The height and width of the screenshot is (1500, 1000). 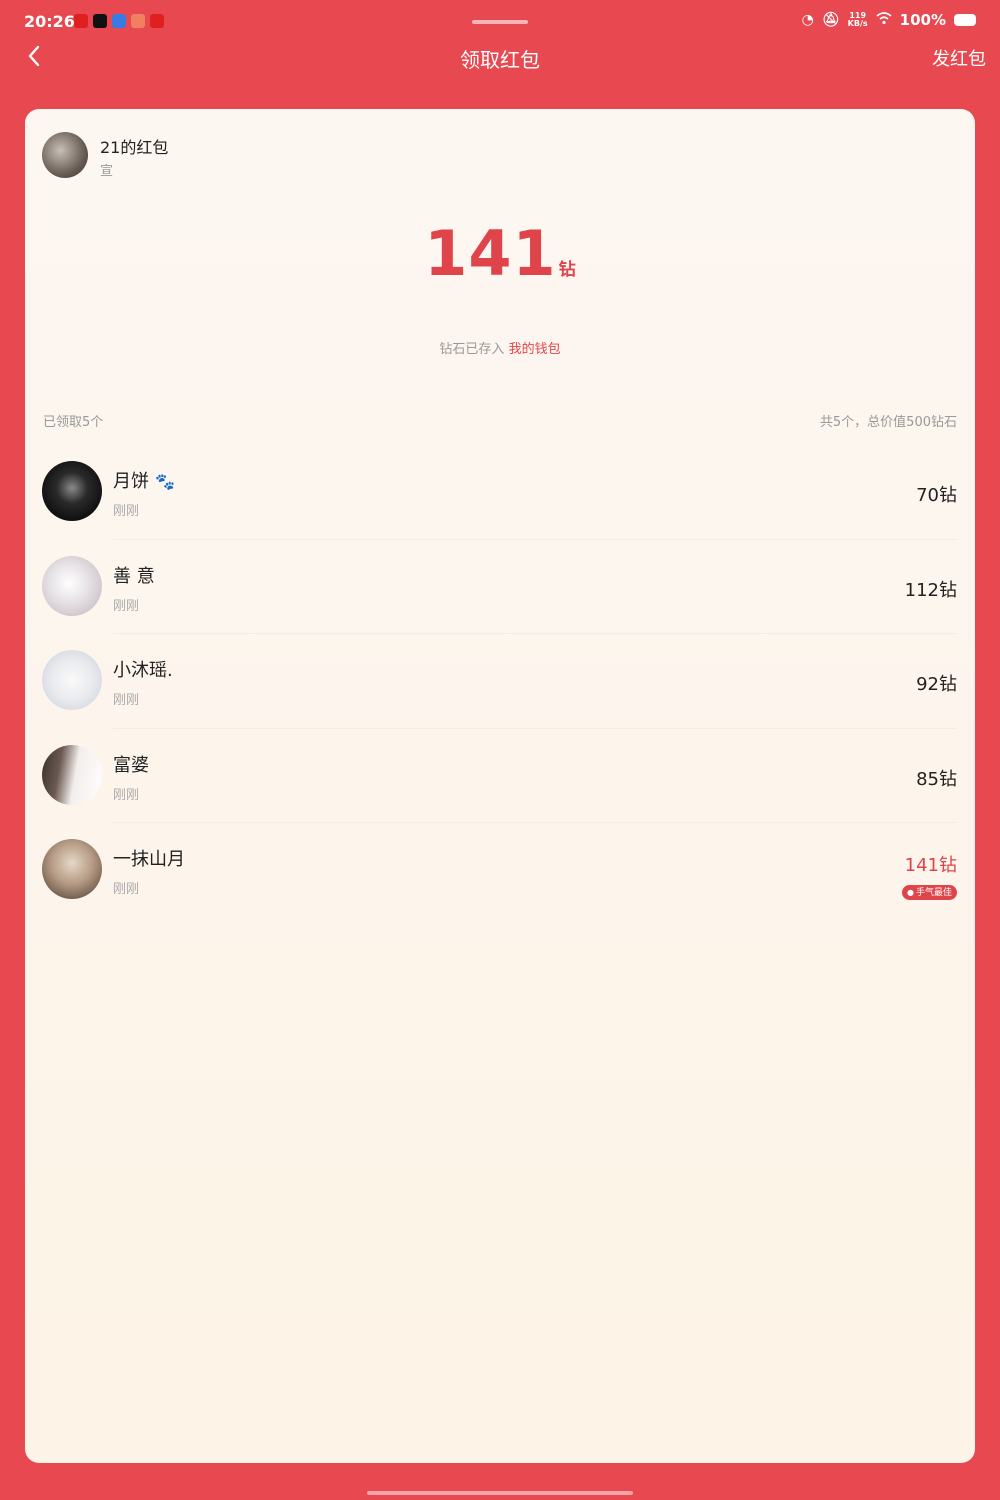 I want to click on wallet-note: 钻石已存入 我的钱包, so click(x=500, y=347).